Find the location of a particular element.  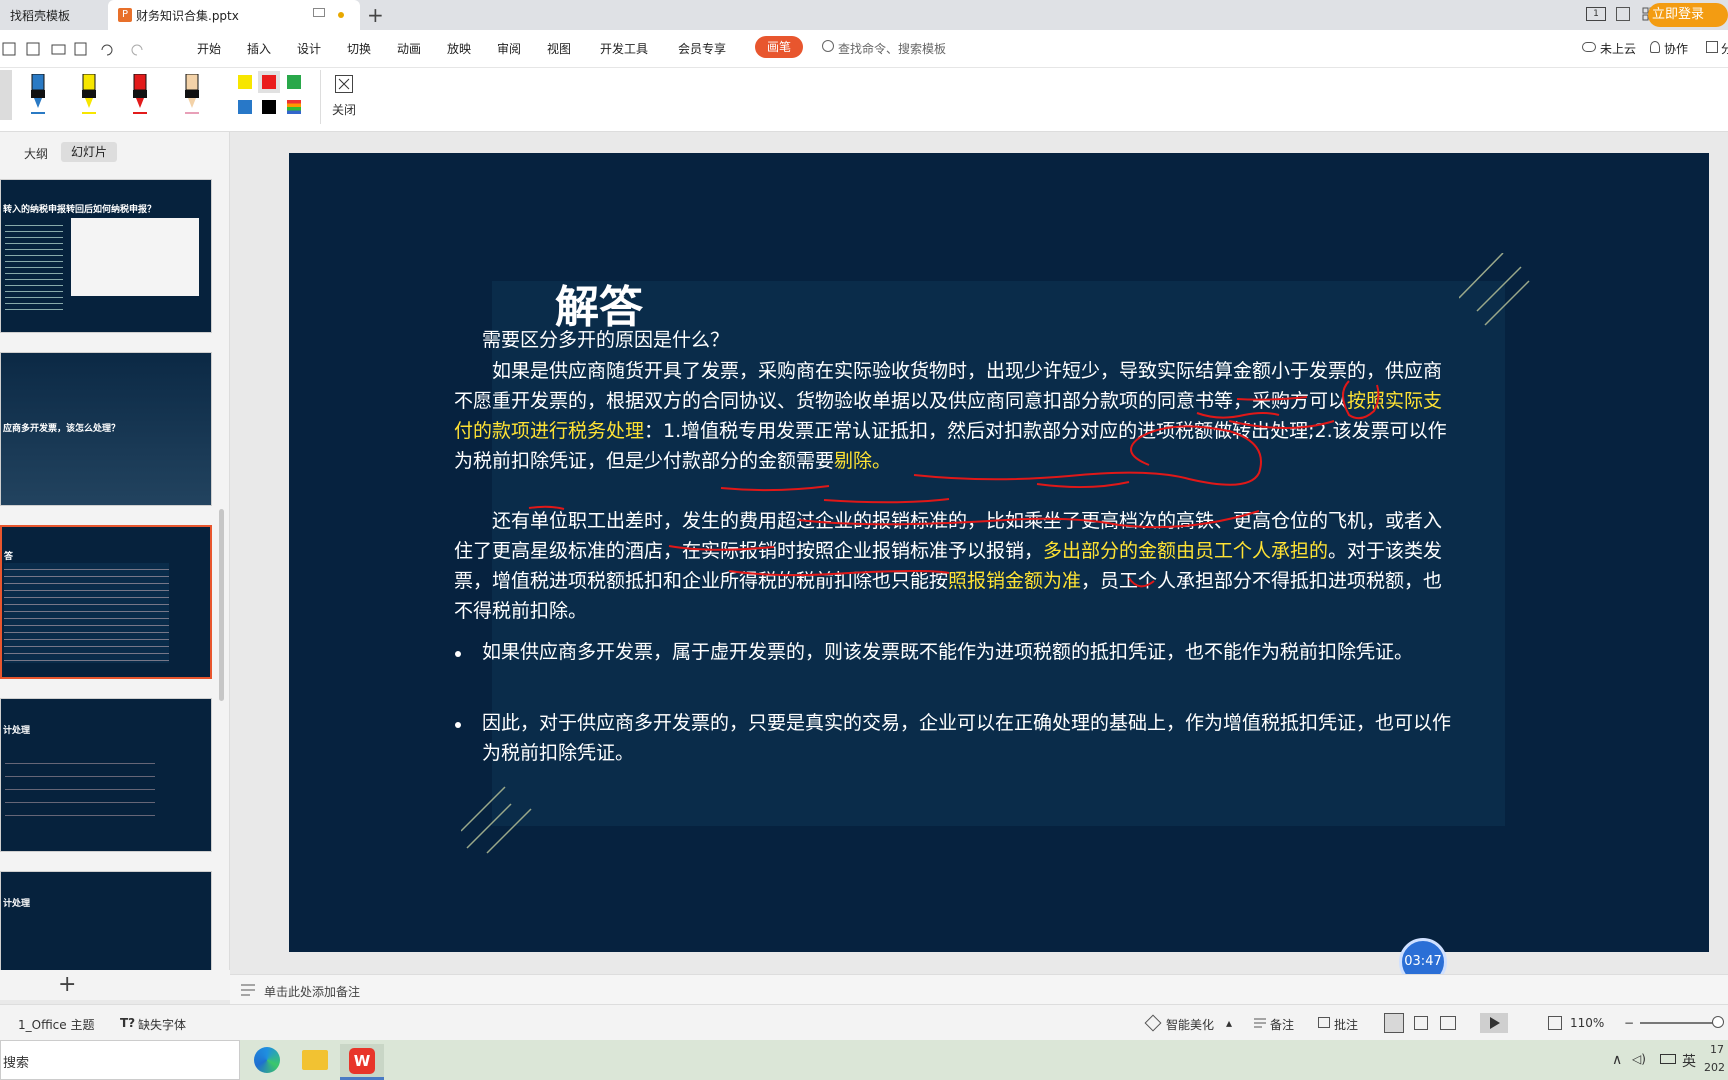

status-bar: 1_Office 主题 T? 缺失字体 智能美化 ▴ 备注 批注 110% − is located at coordinates (864, 1022).